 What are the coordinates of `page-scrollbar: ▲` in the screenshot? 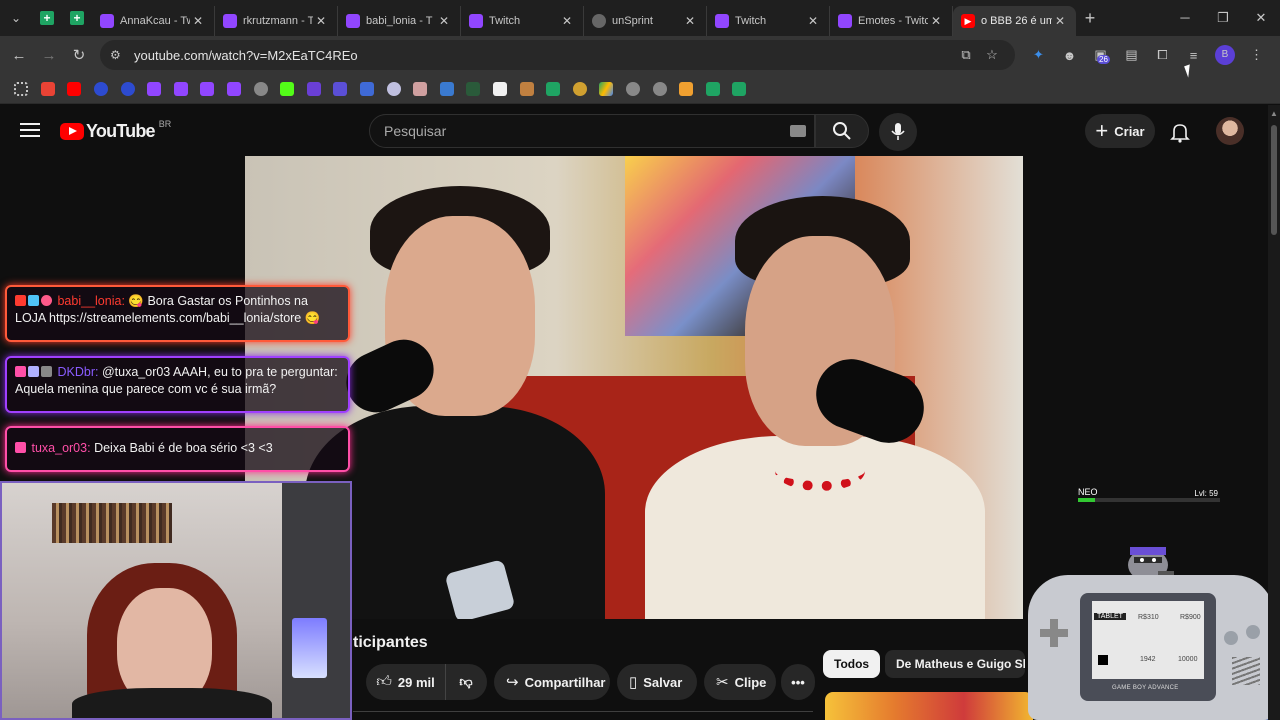 It's located at (1274, 412).